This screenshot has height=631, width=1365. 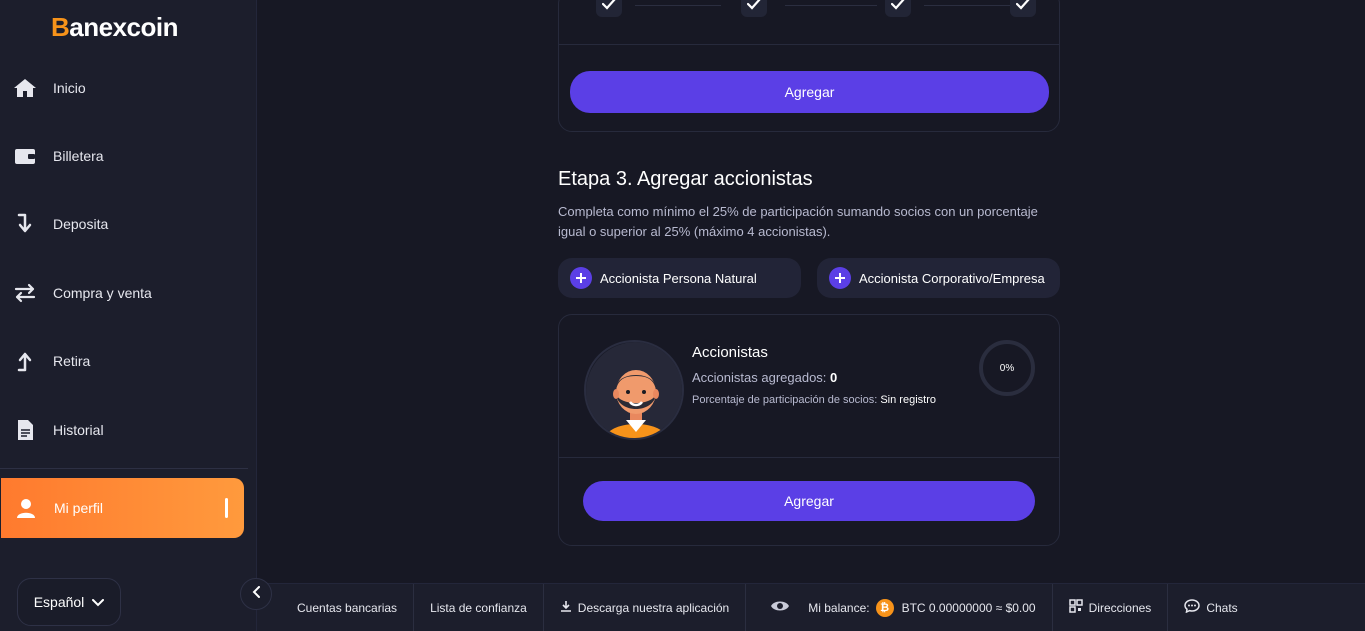 I want to click on add-corporate-shareholder-button: Accionista Corporativo/Empresa, so click(x=938, y=278).